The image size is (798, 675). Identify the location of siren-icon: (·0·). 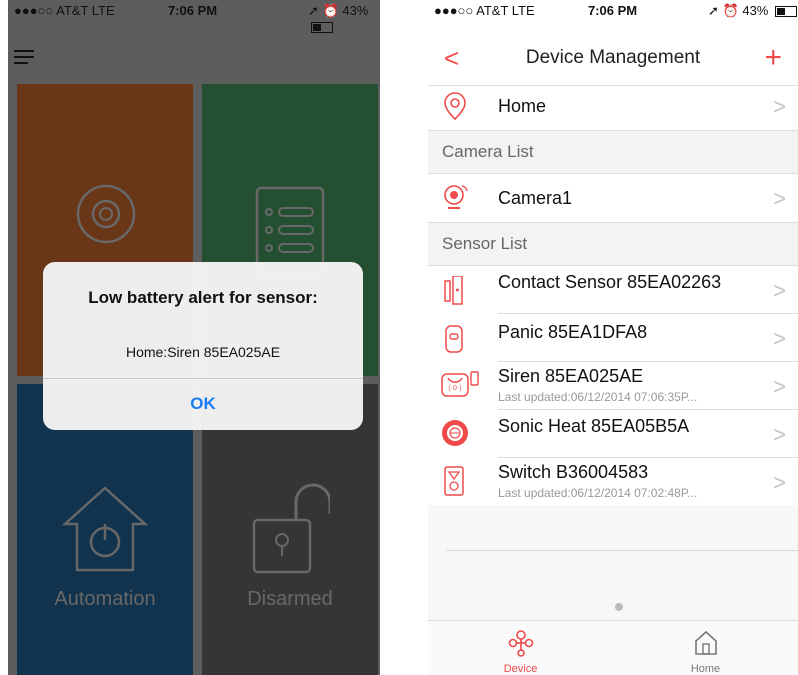
(460, 384).